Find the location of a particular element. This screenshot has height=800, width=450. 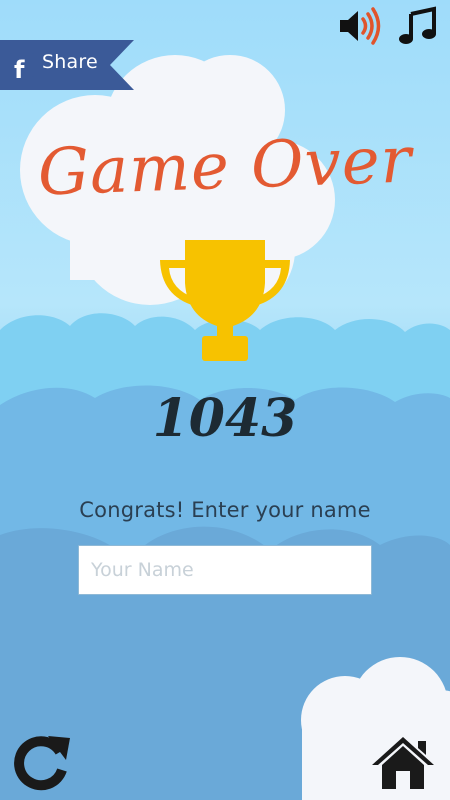

speaker-icon is located at coordinates (360, 26).